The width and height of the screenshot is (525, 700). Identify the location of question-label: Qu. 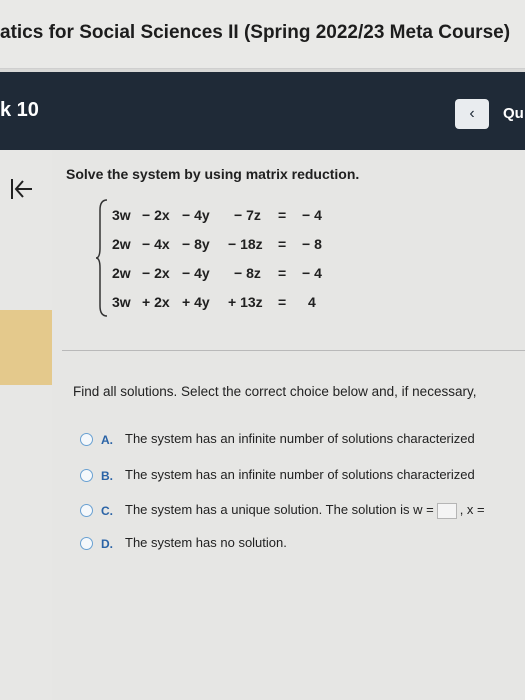
(513, 113).